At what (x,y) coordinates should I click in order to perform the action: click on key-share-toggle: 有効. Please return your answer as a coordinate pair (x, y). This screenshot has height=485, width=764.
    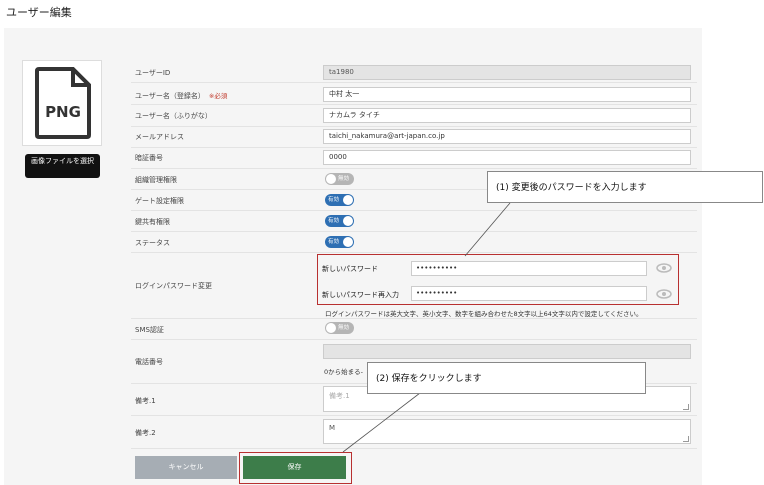
    Looking at the image, I should click on (339, 221).